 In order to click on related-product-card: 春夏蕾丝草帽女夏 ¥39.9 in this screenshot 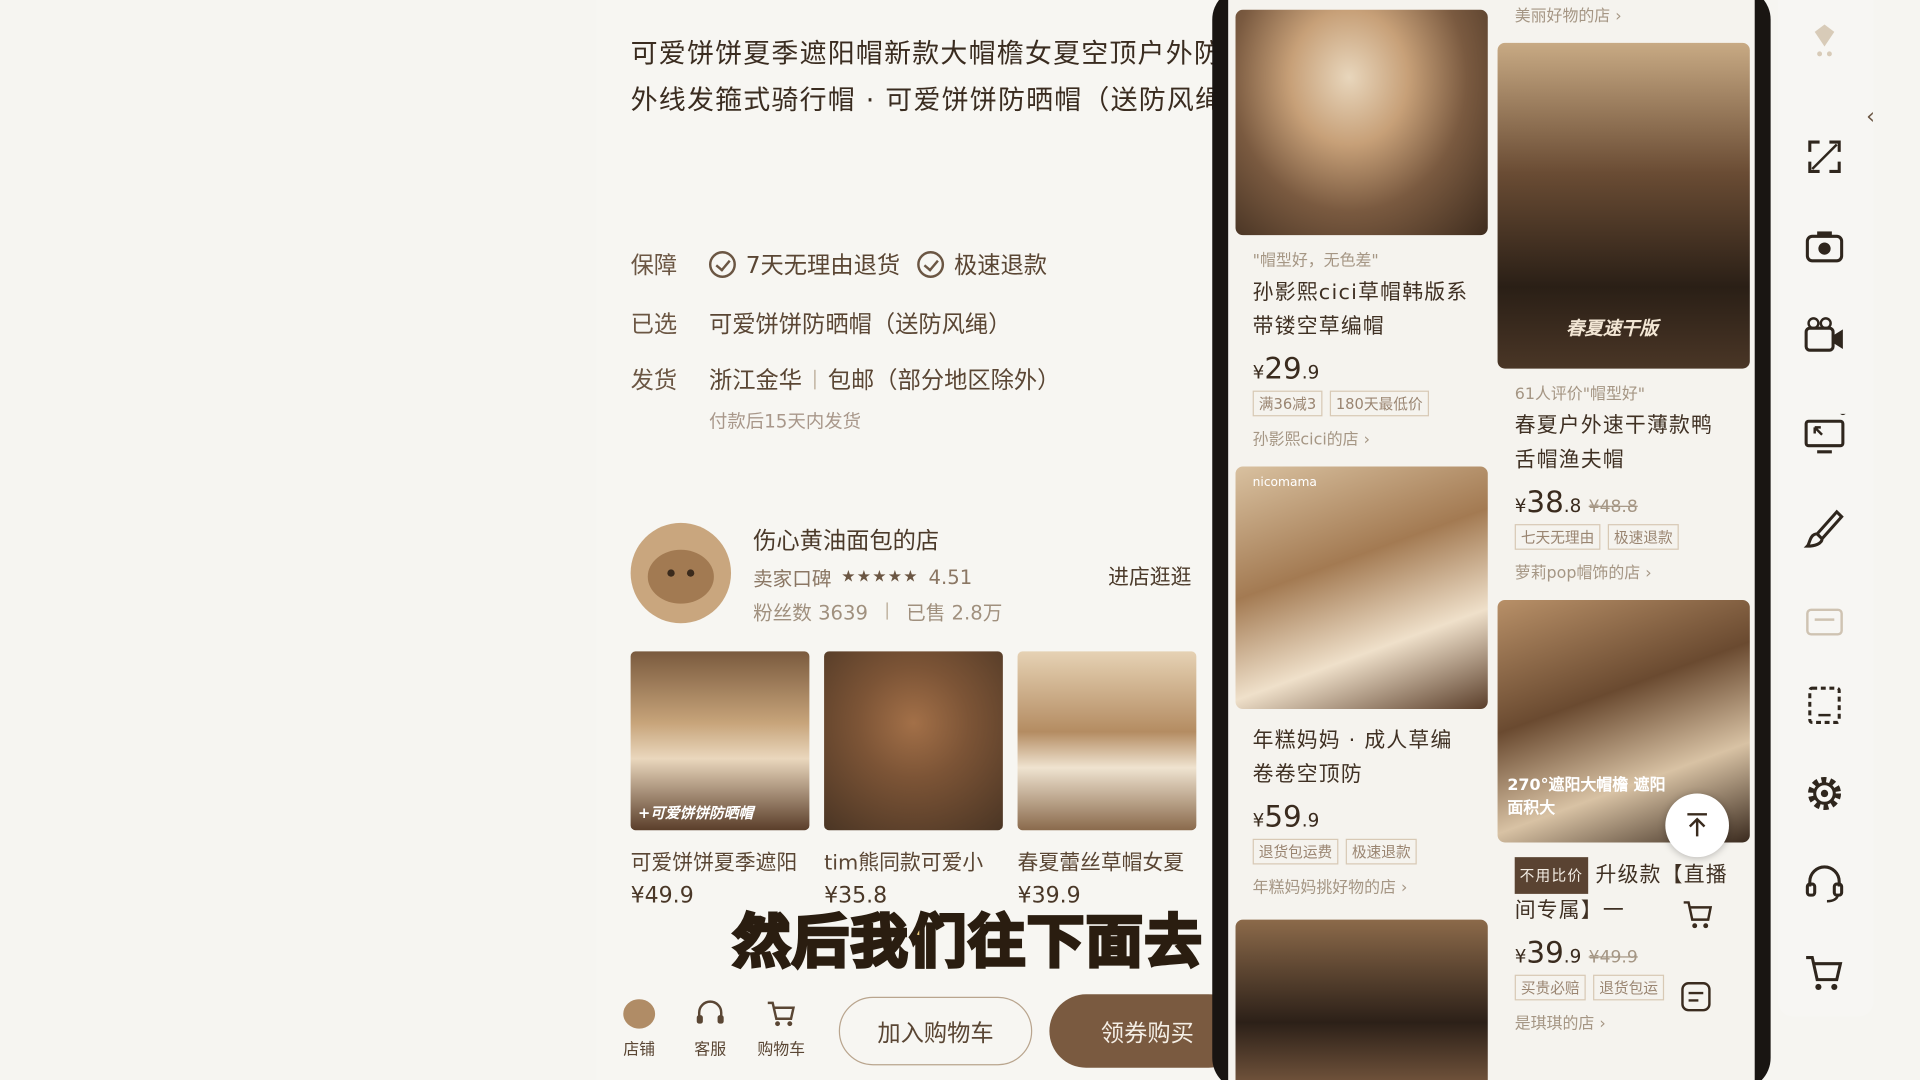, I will do `click(1107, 780)`.